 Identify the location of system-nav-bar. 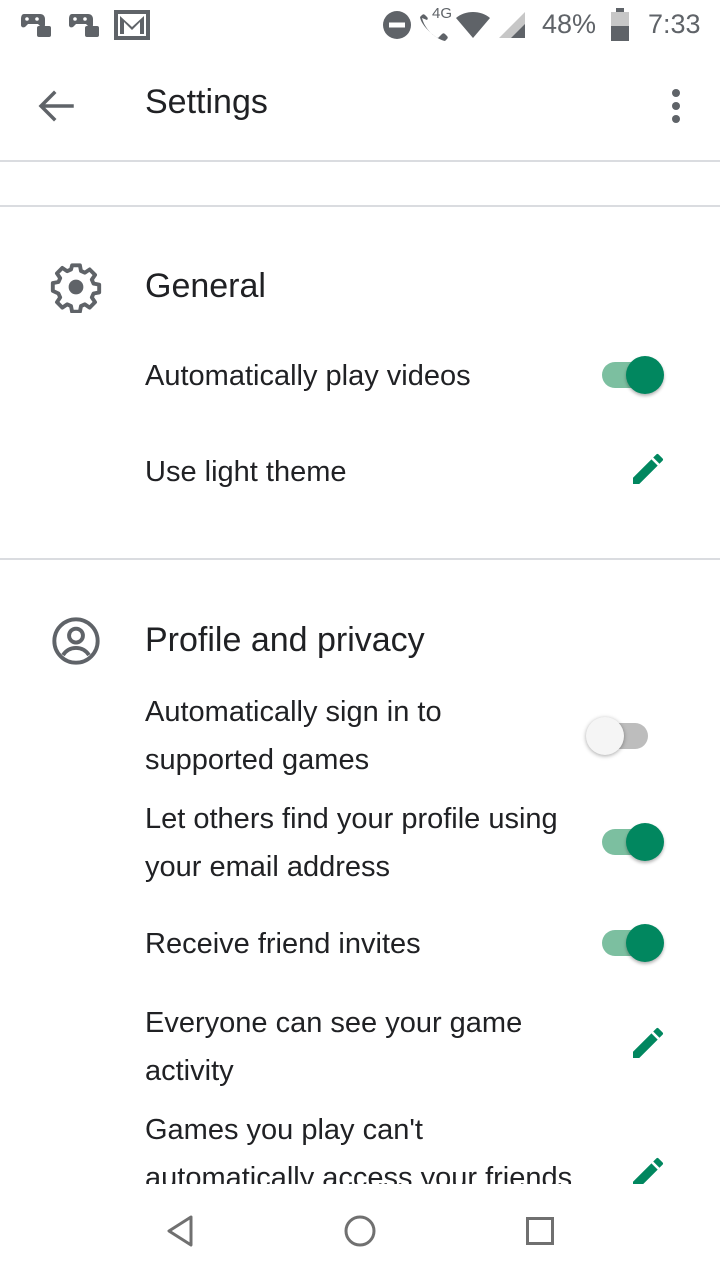
(360, 1232).